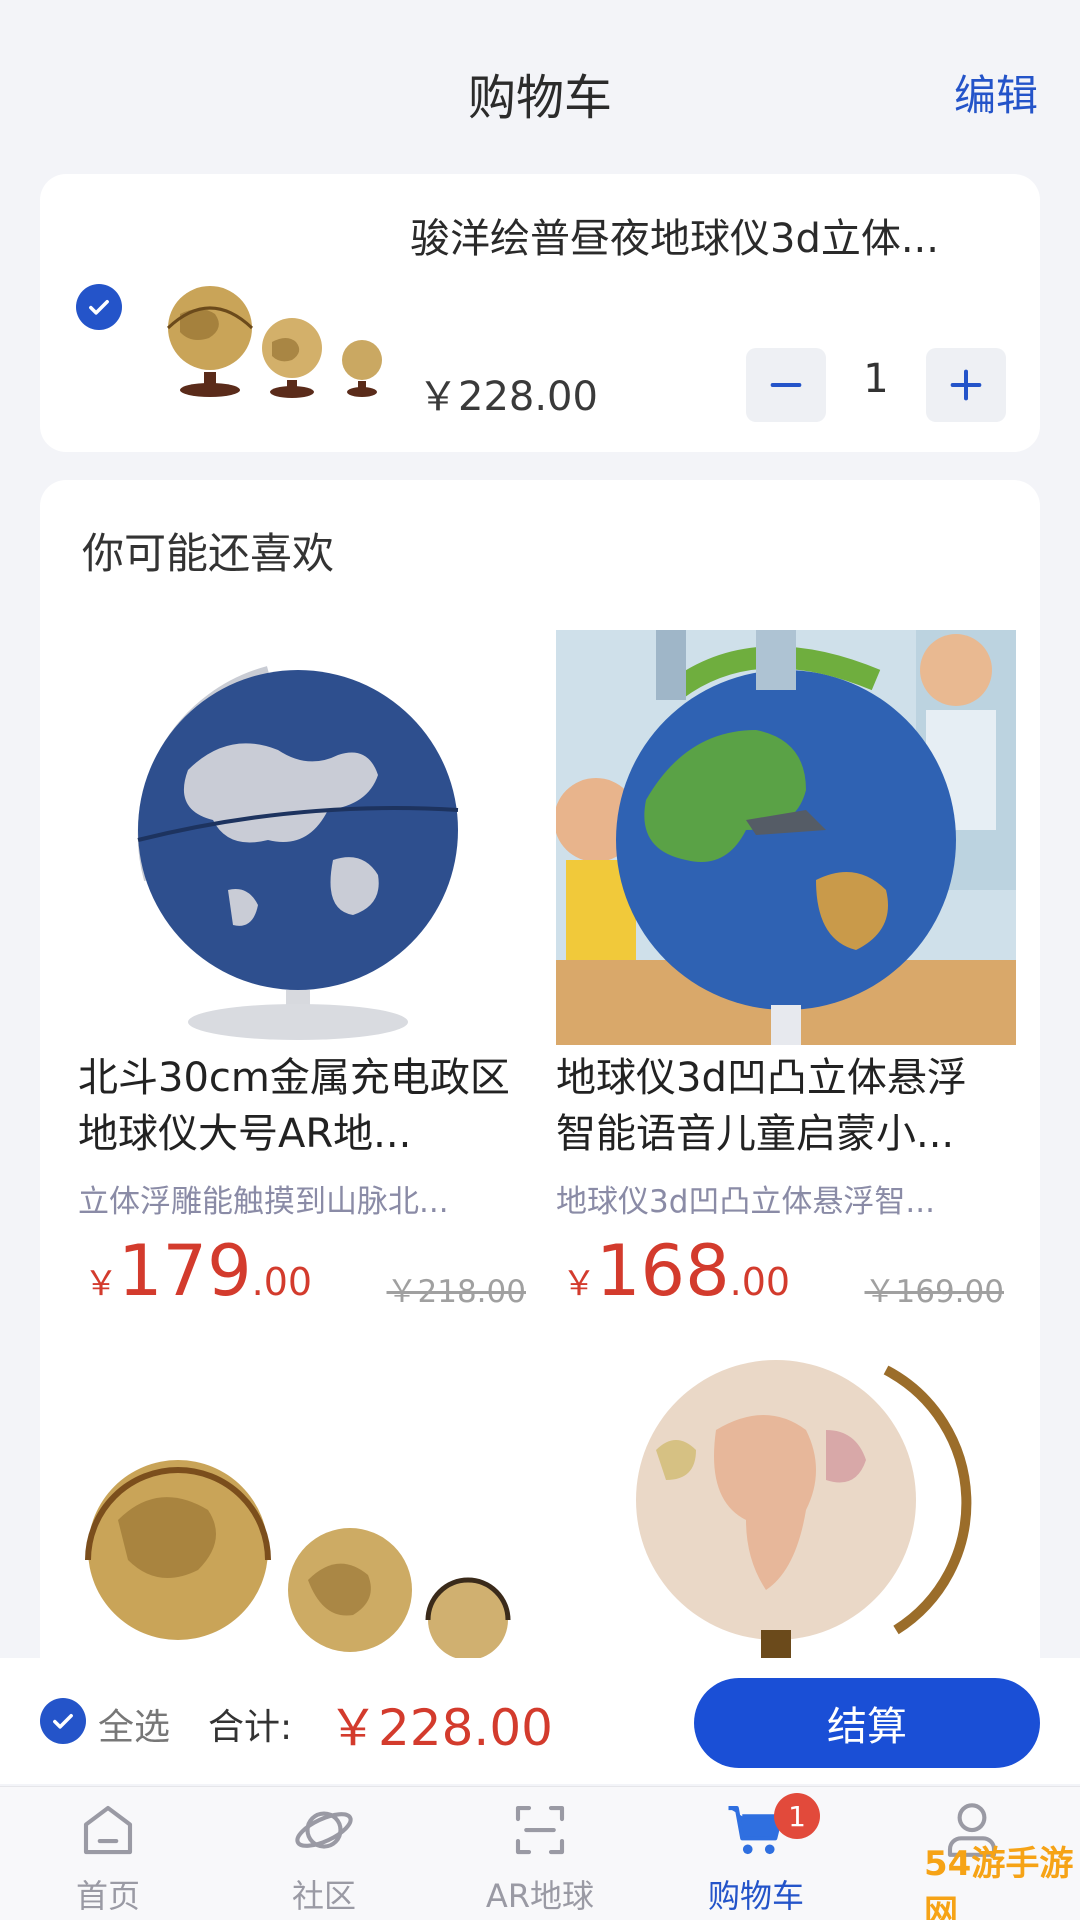 Image resolution: width=1080 pixels, height=1920 pixels. Describe the element at coordinates (540, 1830) in the screenshot. I see `scan-icon` at that location.